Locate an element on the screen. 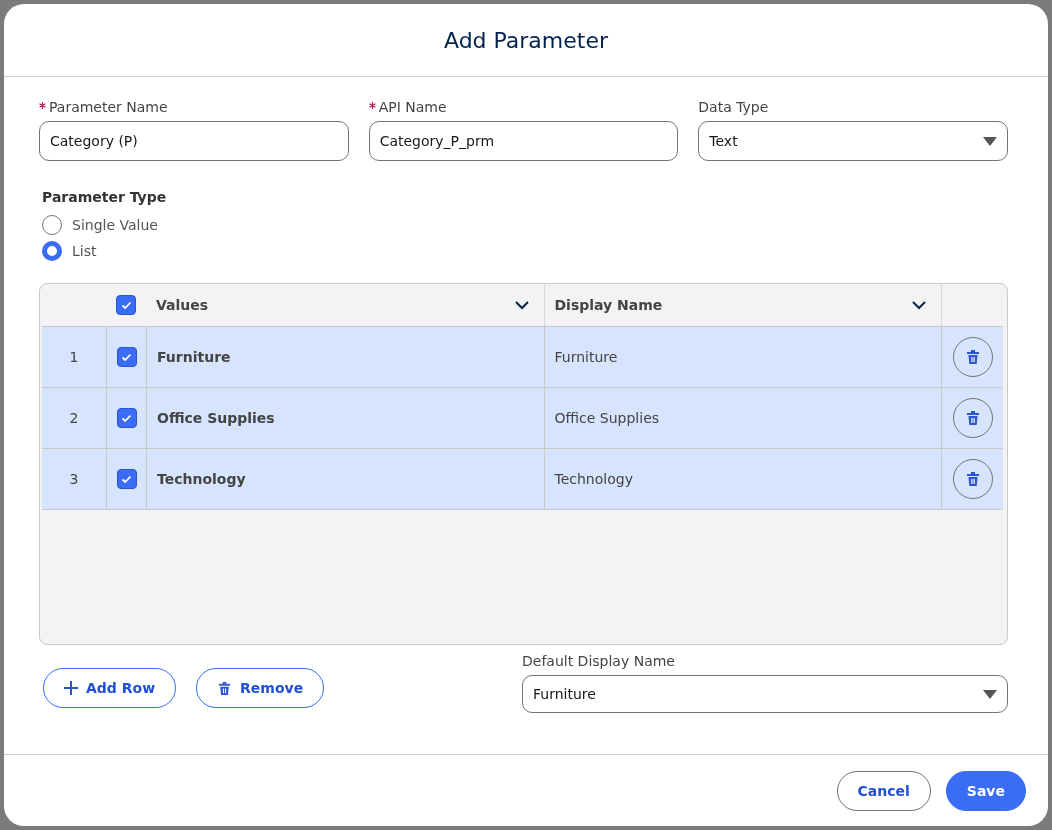  field-label: Data Type is located at coordinates (733, 107).